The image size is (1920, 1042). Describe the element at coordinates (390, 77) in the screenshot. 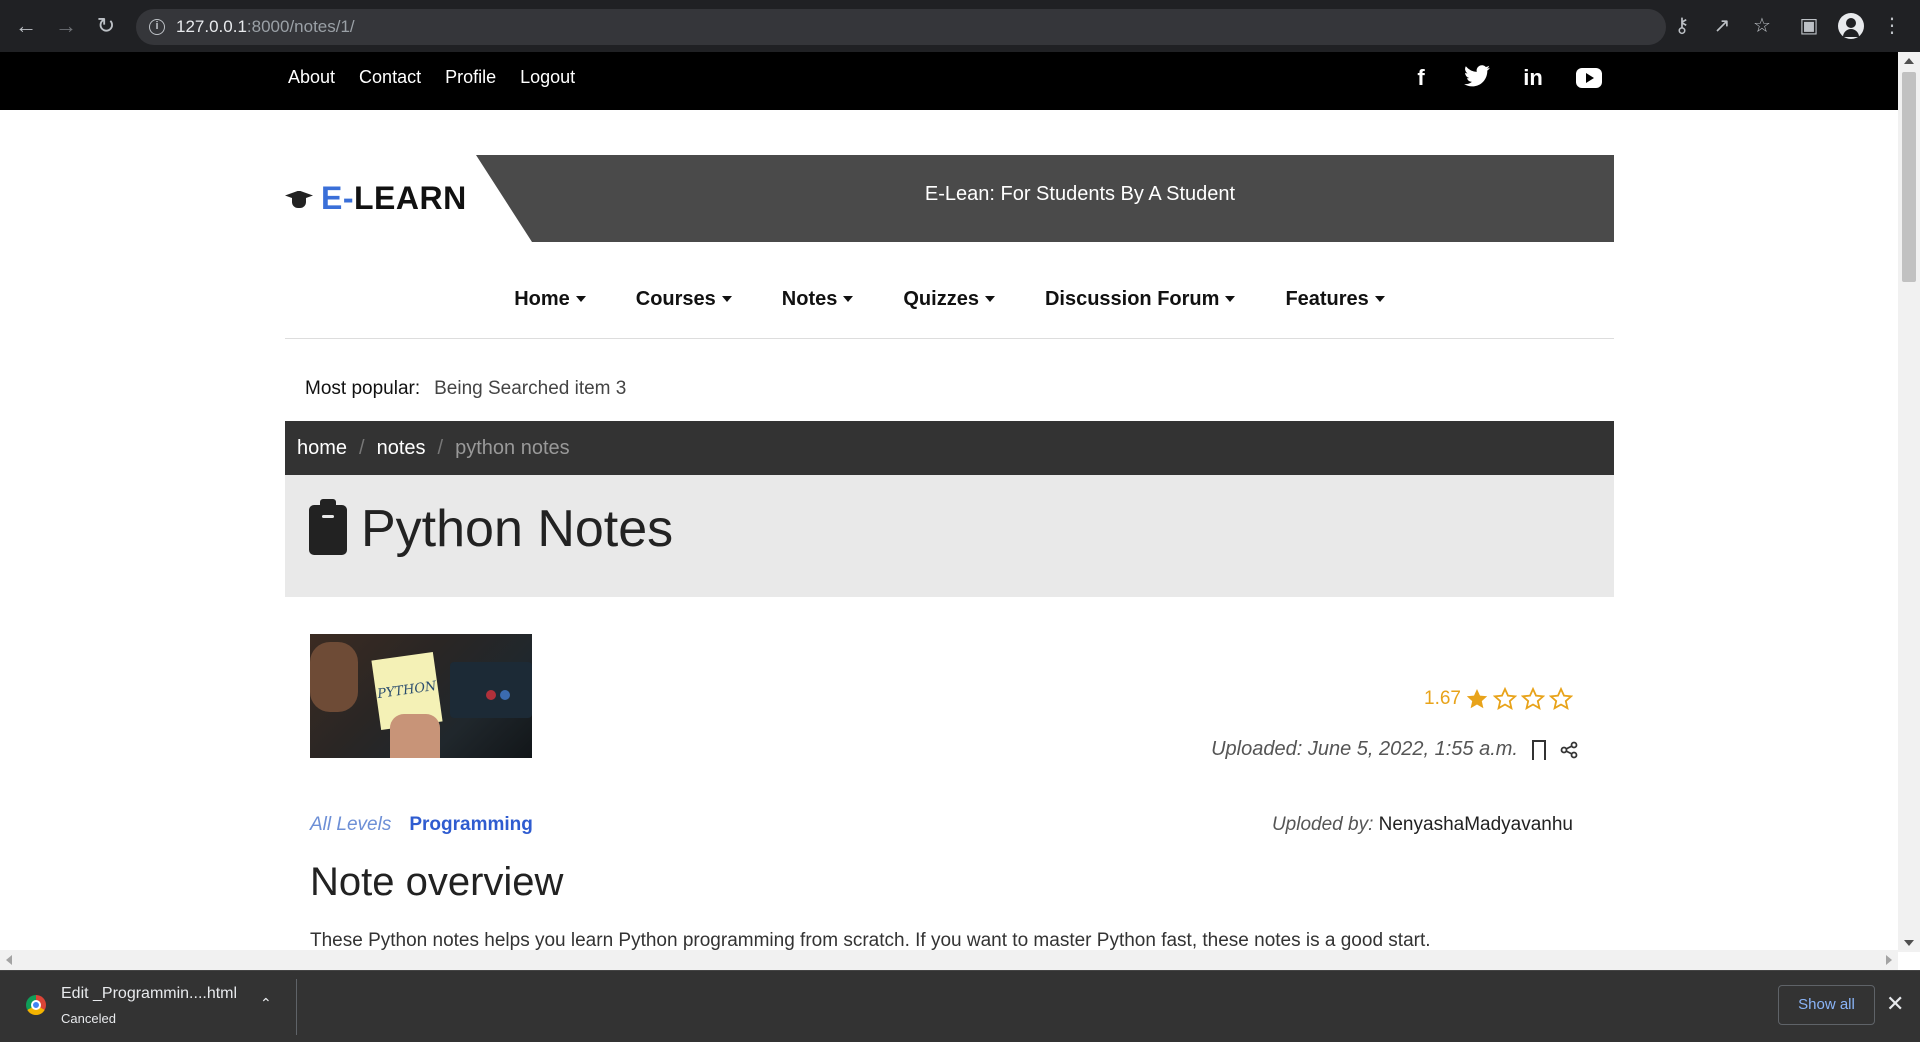

I see `contact-link: Contact` at that location.